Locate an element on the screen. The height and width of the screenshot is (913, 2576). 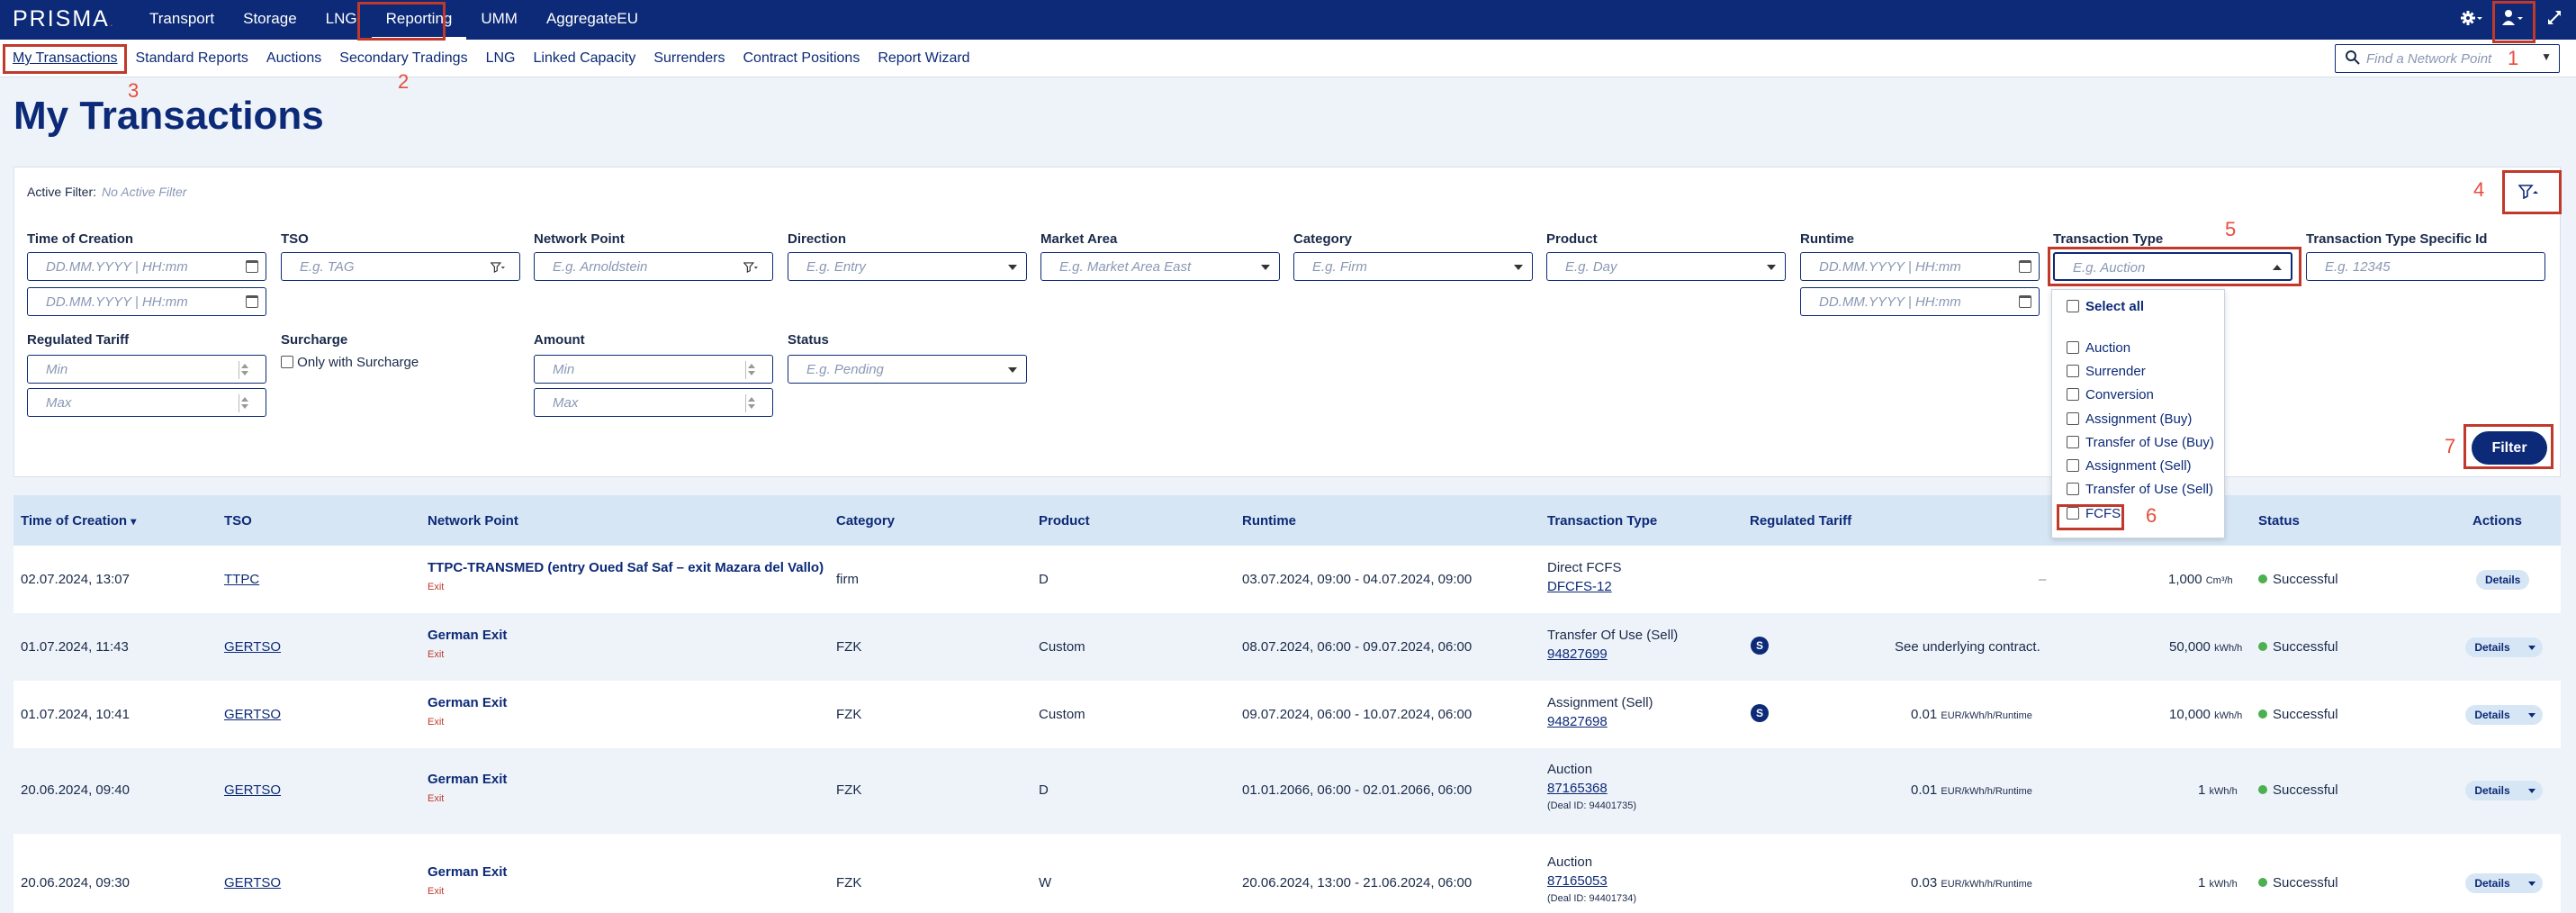
cell-tso-link: TTPC is located at coordinates (241, 580).